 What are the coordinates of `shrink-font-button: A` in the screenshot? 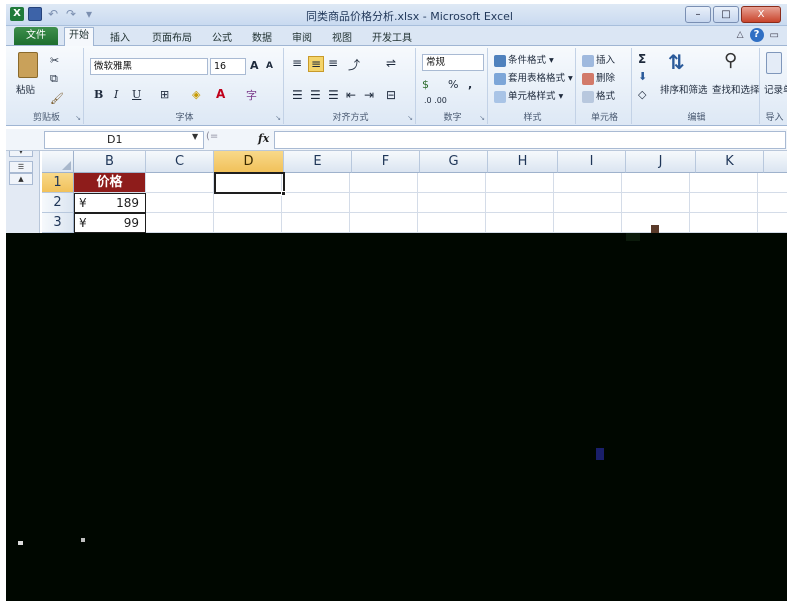 It's located at (269, 66).